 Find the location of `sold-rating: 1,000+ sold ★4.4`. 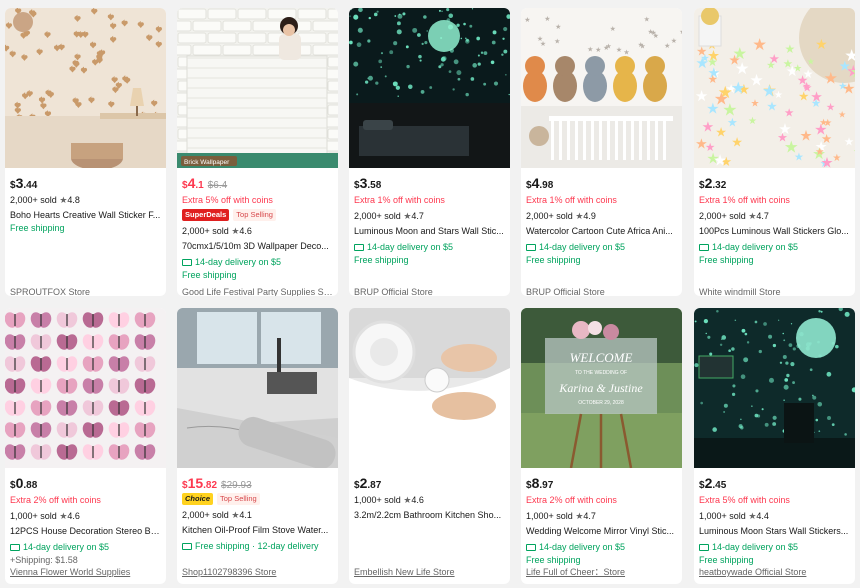

sold-rating: 1,000+ sold ★4.4 is located at coordinates (774, 516).